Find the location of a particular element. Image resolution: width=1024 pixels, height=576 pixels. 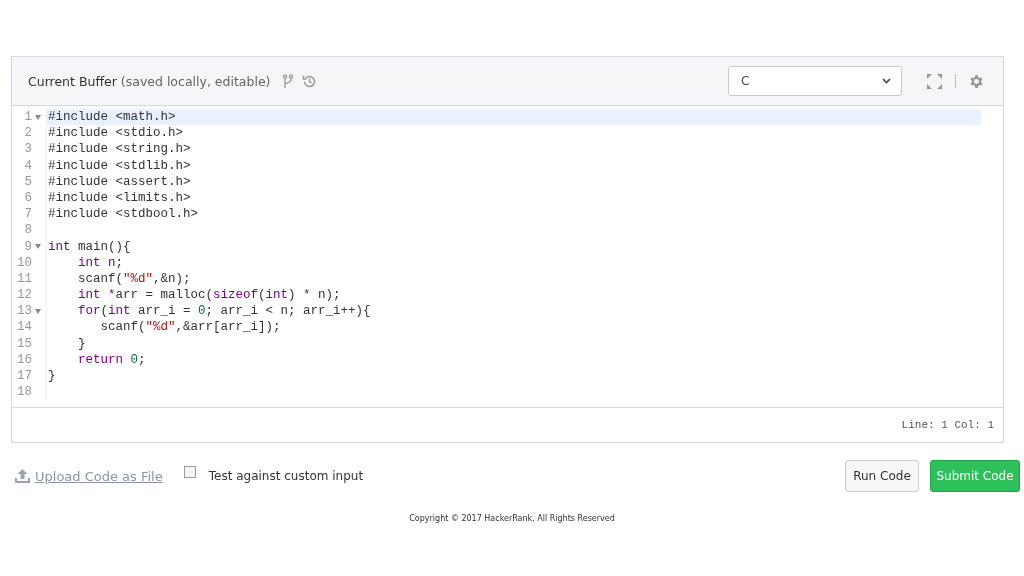

code-line: return 0; is located at coordinates (111, 359).